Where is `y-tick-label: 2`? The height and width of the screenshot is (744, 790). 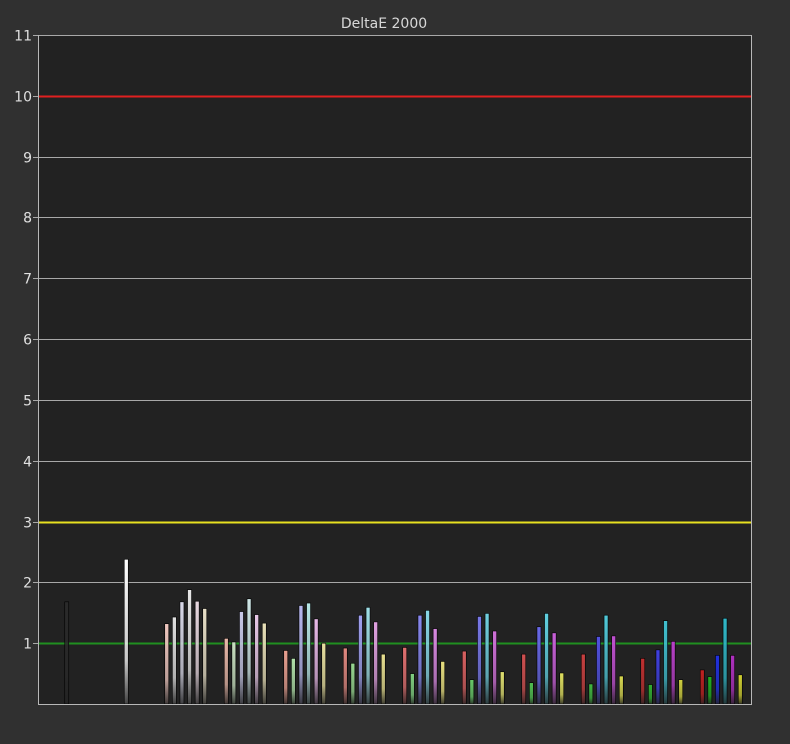
y-tick-label: 2 is located at coordinates (27, 584).